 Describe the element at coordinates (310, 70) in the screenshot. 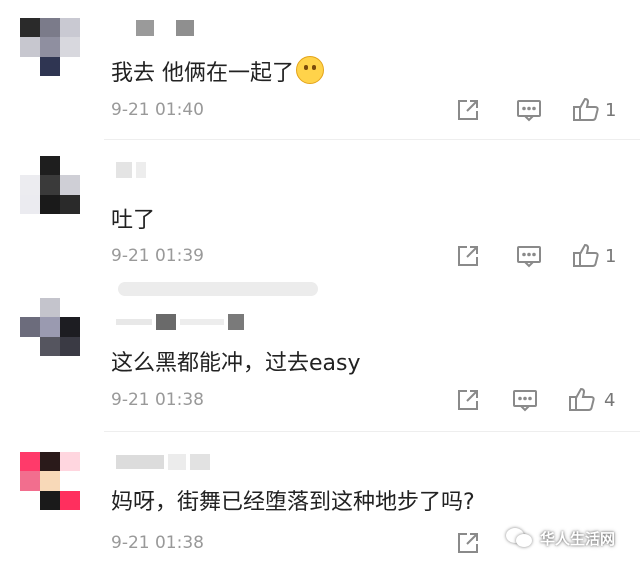

I see `flushed-face-emoji-icon` at that location.